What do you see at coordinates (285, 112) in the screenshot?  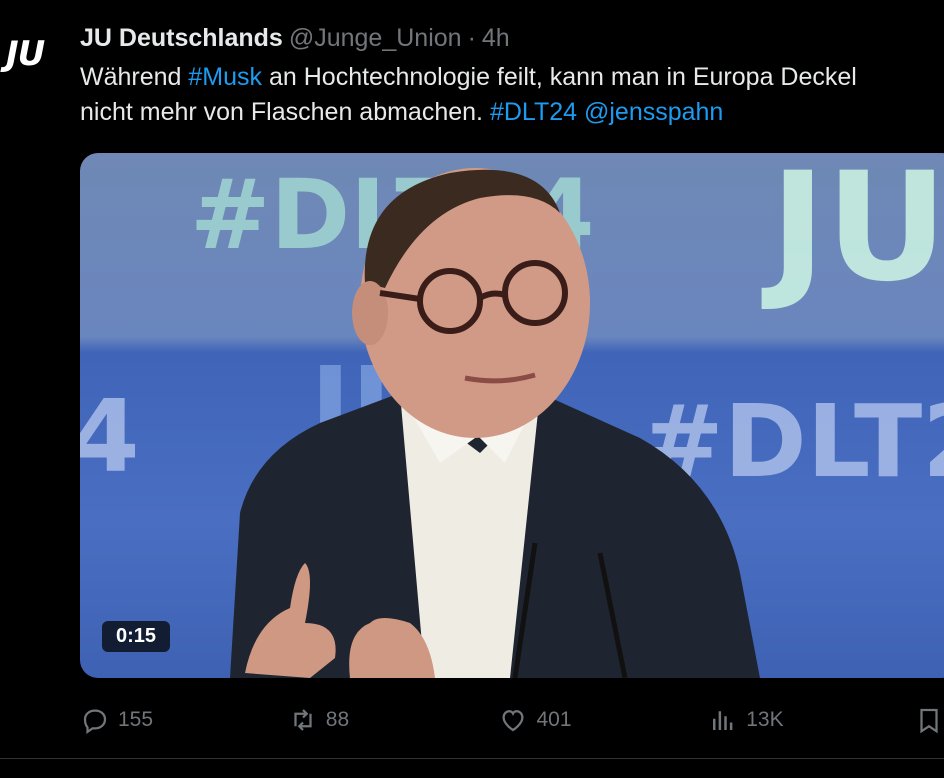 I see `text-segment: nicht mehr von Flaschen abmachen.` at bounding box center [285, 112].